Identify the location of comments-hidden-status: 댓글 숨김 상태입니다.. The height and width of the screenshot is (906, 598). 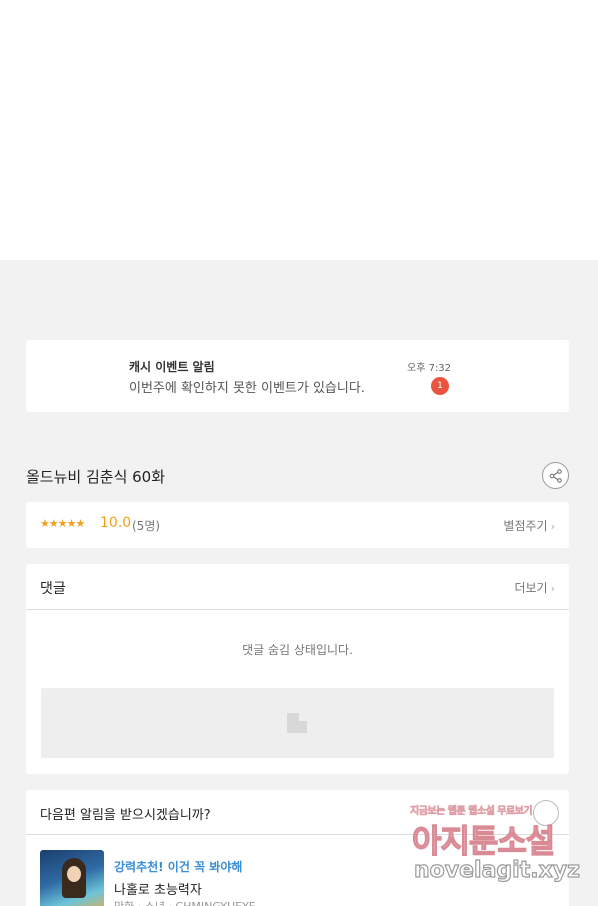
(297, 650).